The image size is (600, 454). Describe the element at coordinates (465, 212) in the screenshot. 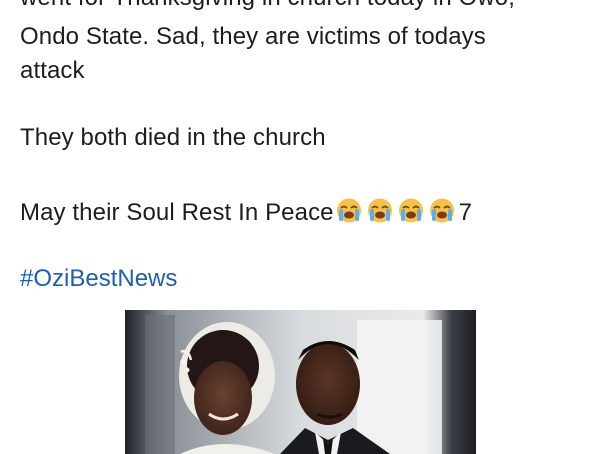

I see `post-text-suffix: 7` at that location.